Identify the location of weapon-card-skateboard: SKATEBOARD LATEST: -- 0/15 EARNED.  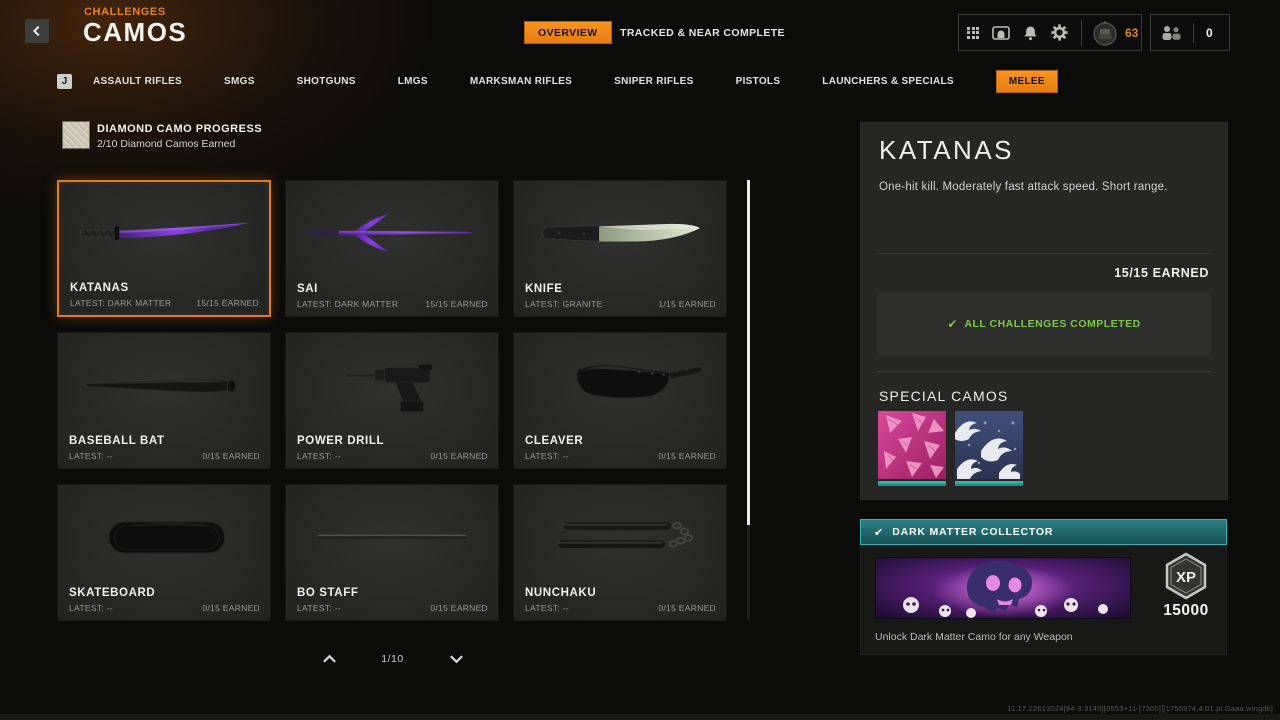
(164, 552).